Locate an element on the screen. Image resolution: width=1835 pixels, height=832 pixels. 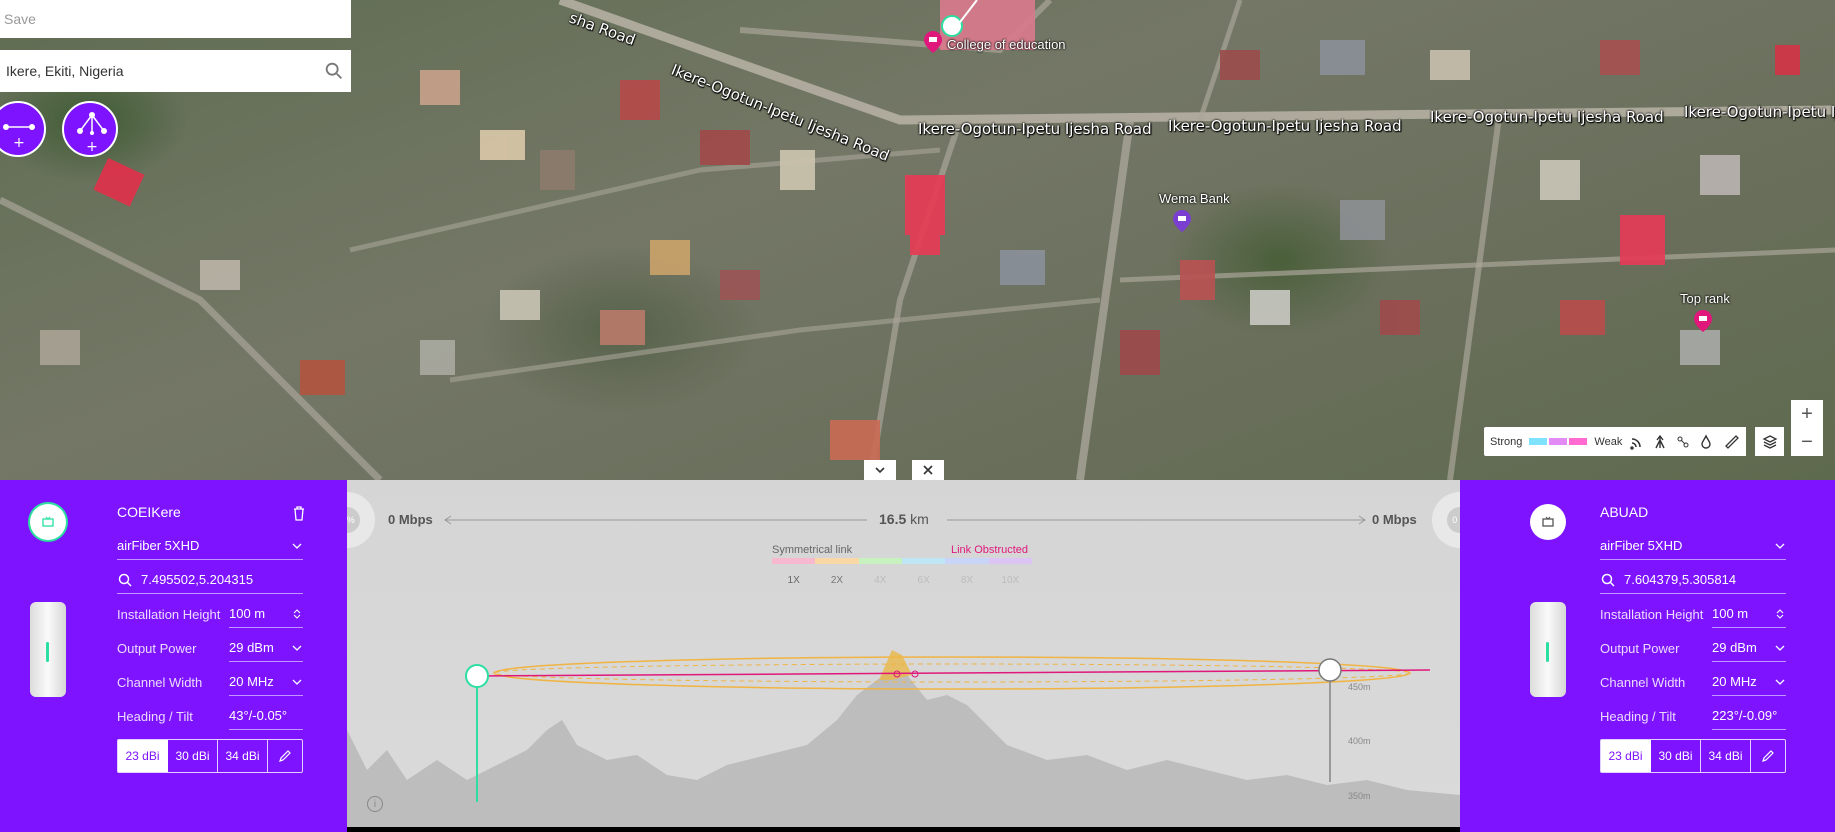
legend-swatches is located at coordinates (1558, 441).